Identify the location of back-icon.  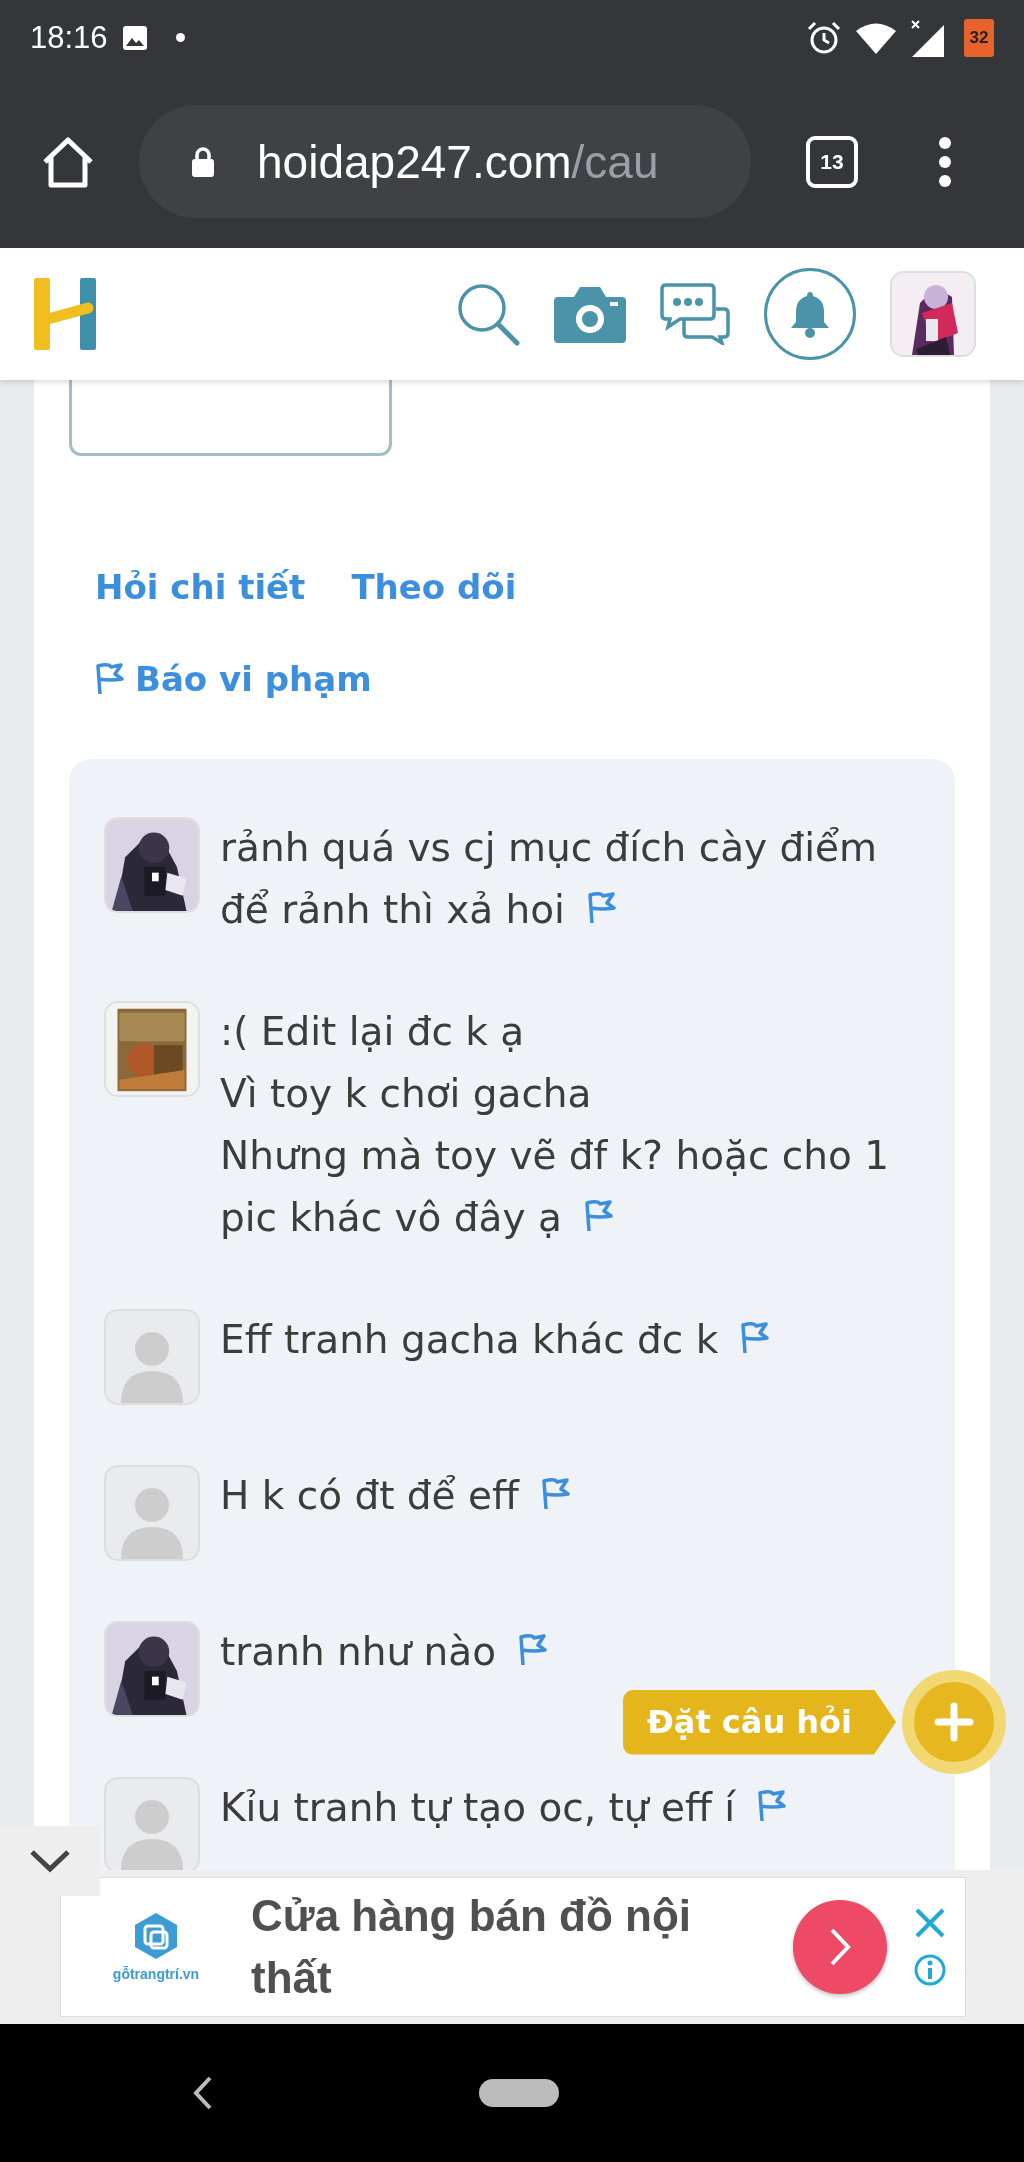
(203, 2093).